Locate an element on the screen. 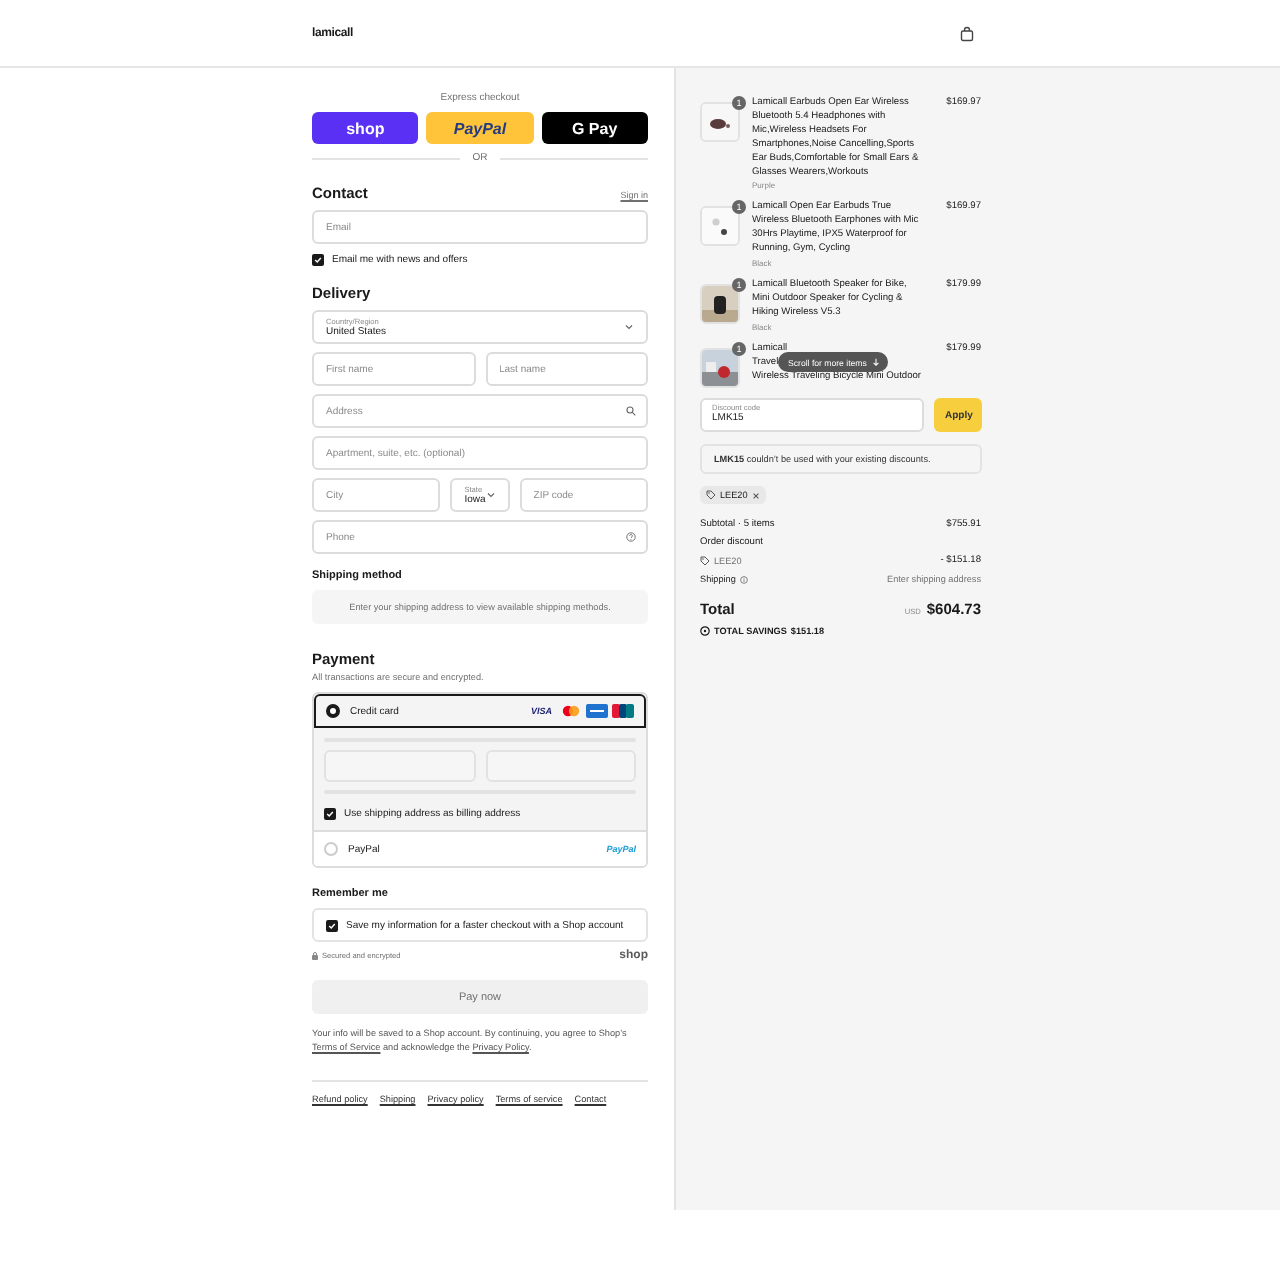 This screenshot has width=1280, height=1266. paypal-pay-button: PayPal is located at coordinates (480, 128).